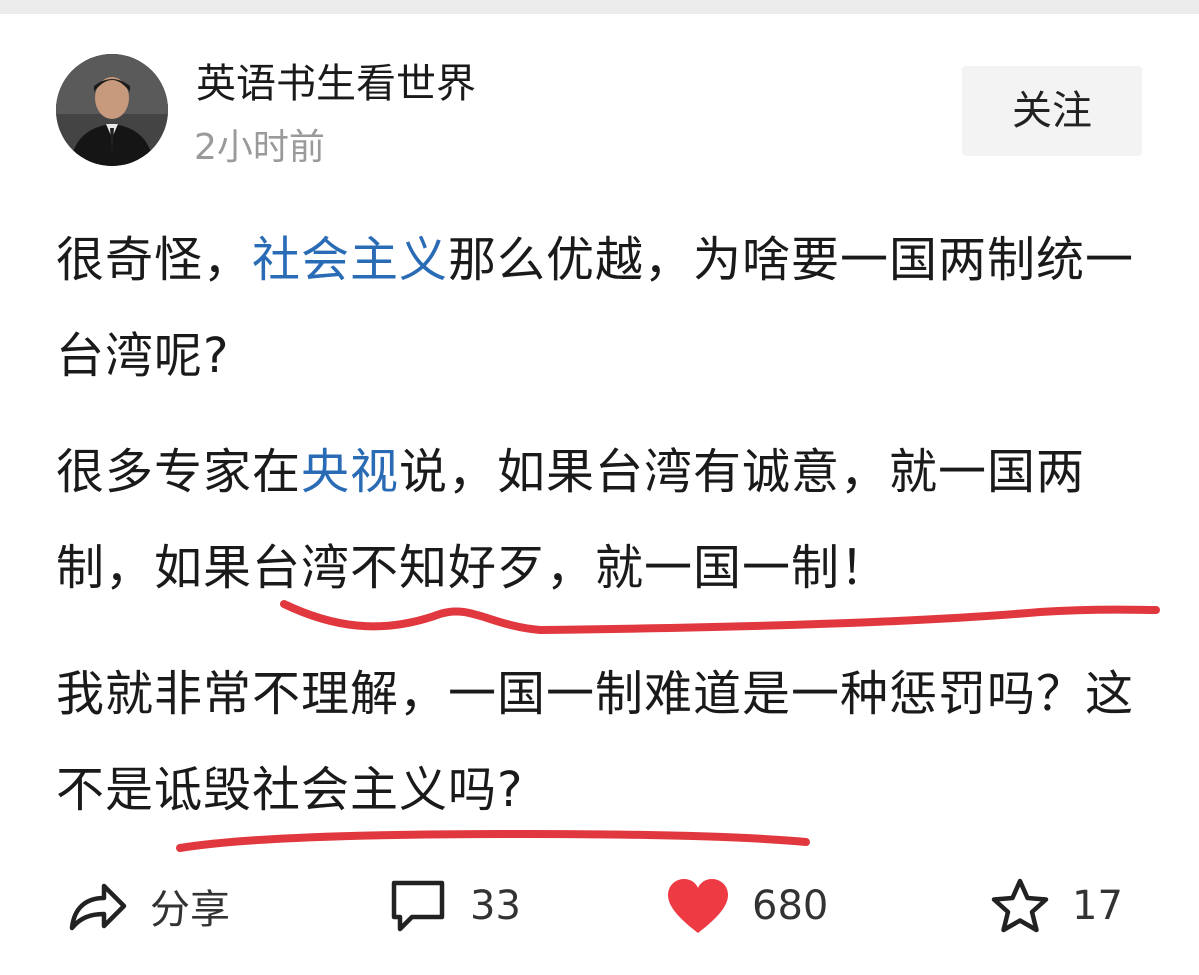 The image size is (1199, 975). I want to click on comment-button: 33, so click(454, 906).